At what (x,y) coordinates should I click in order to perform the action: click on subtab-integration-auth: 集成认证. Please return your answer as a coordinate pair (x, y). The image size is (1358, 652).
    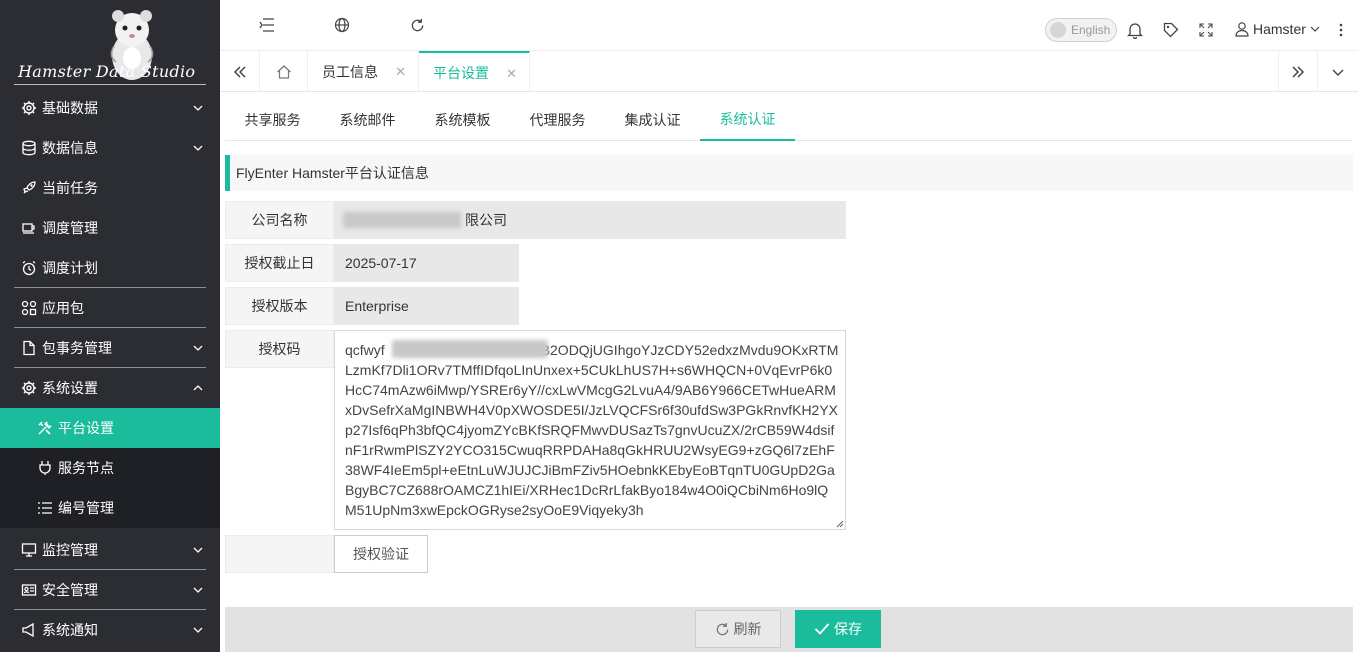
    Looking at the image, I should click on (652, 120).